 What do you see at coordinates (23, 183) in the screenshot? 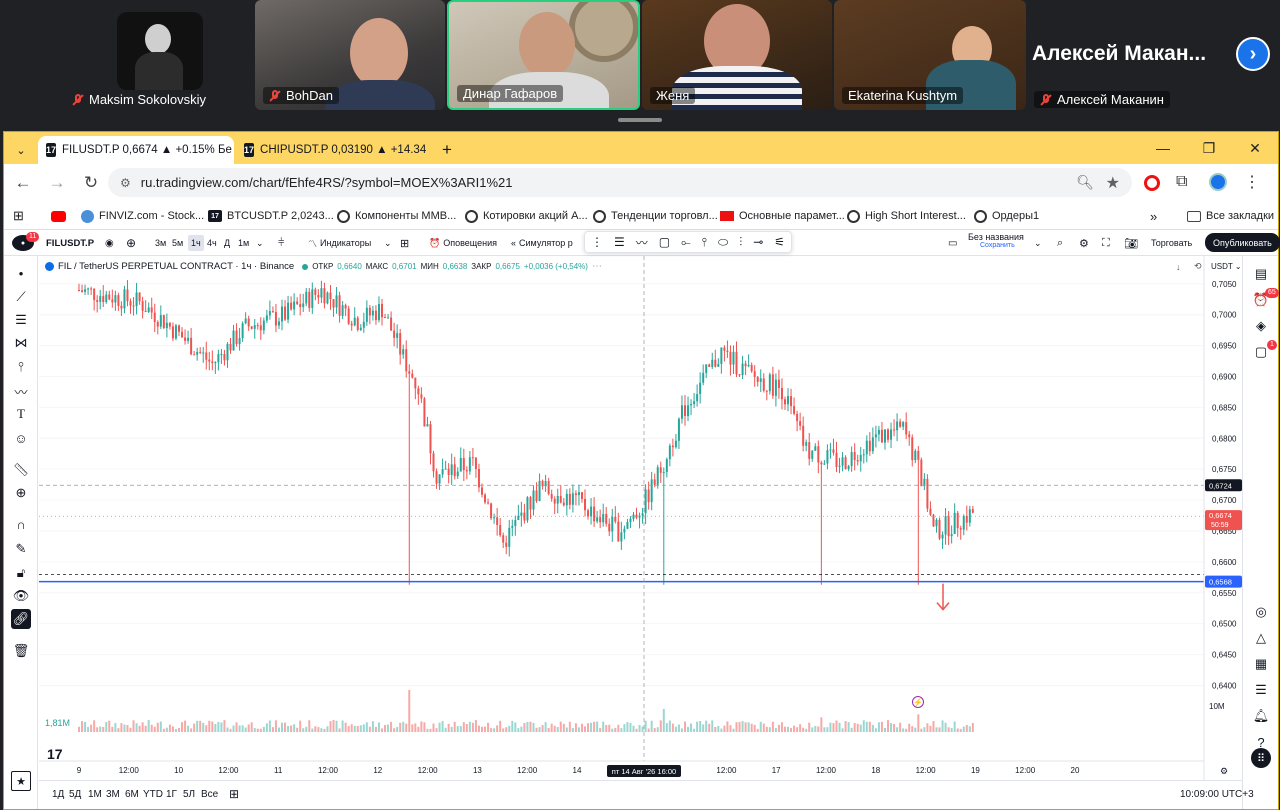
I see `back-button: ←` at bounding box center [23, 183].